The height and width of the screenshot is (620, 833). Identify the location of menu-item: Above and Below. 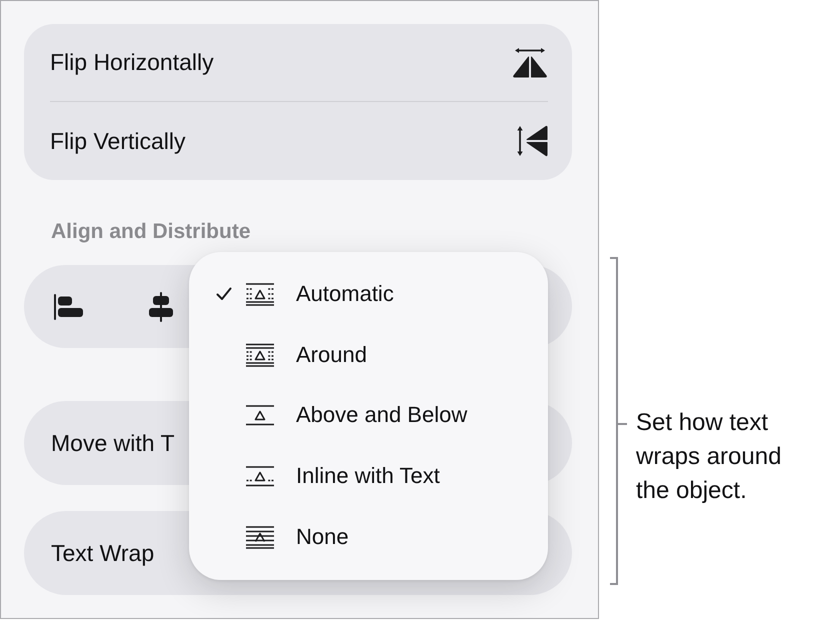
(328, 415).